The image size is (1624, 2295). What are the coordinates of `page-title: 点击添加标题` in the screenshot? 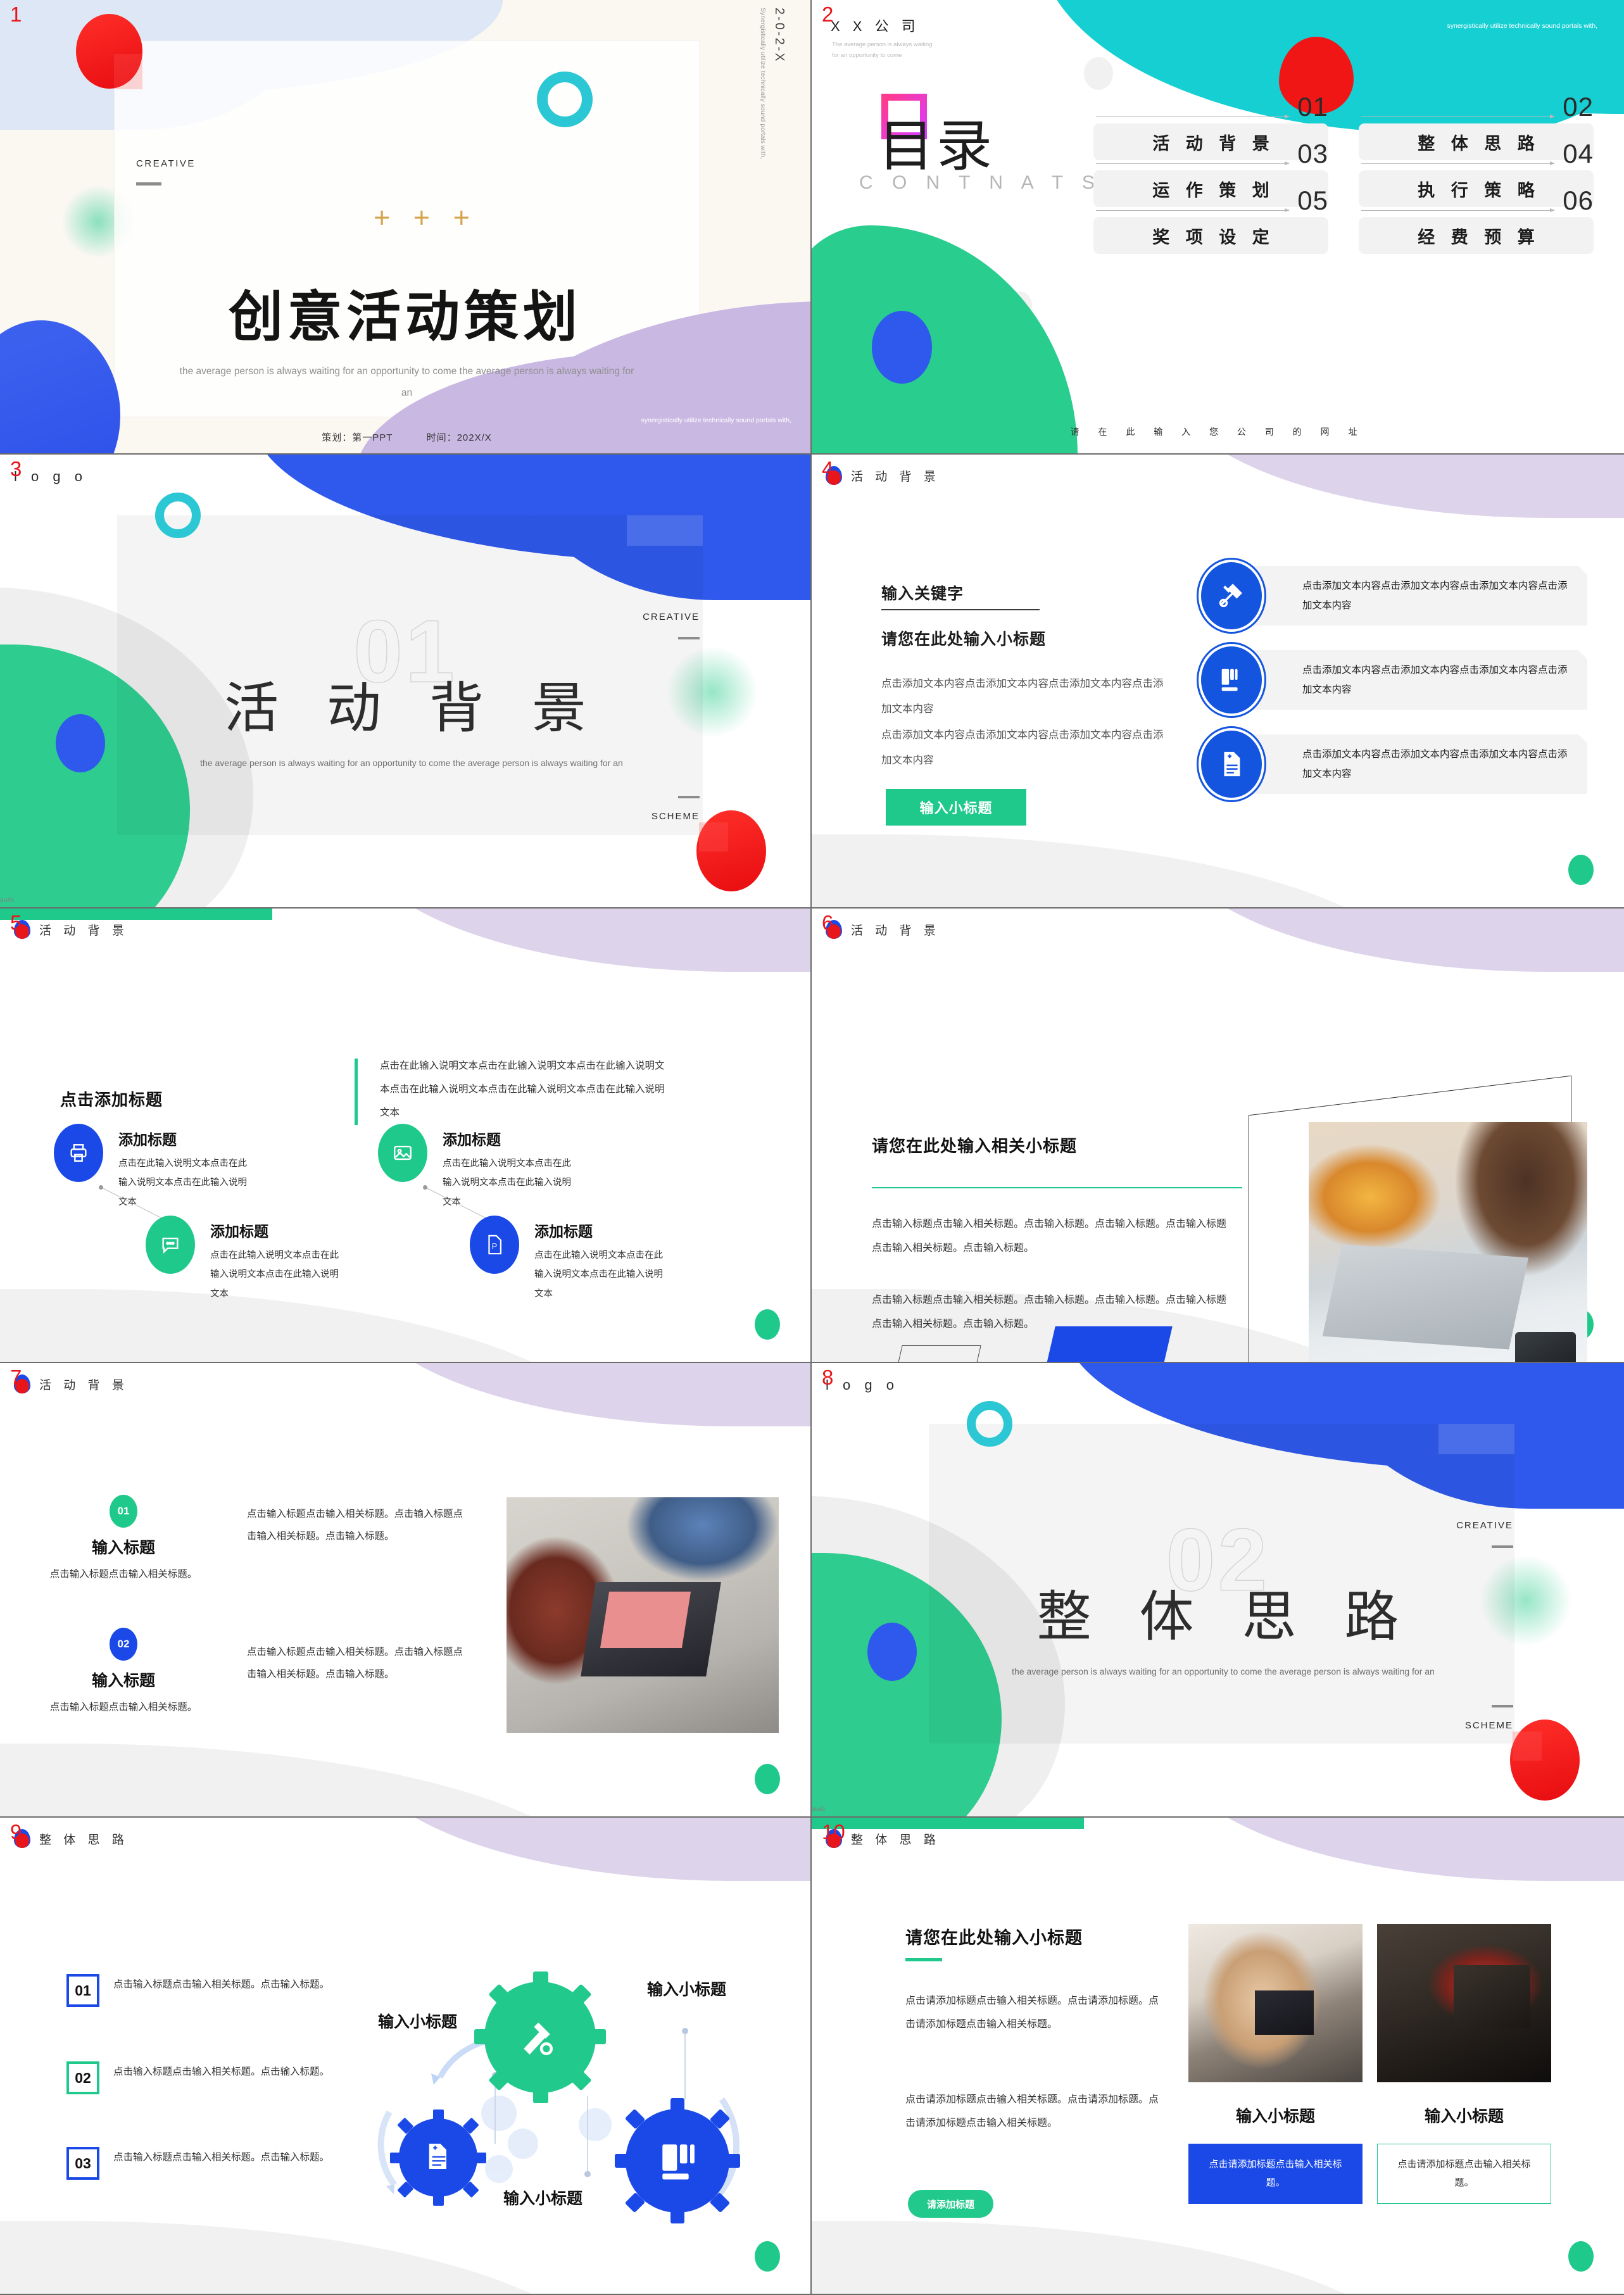 It's located at (111, 1099).